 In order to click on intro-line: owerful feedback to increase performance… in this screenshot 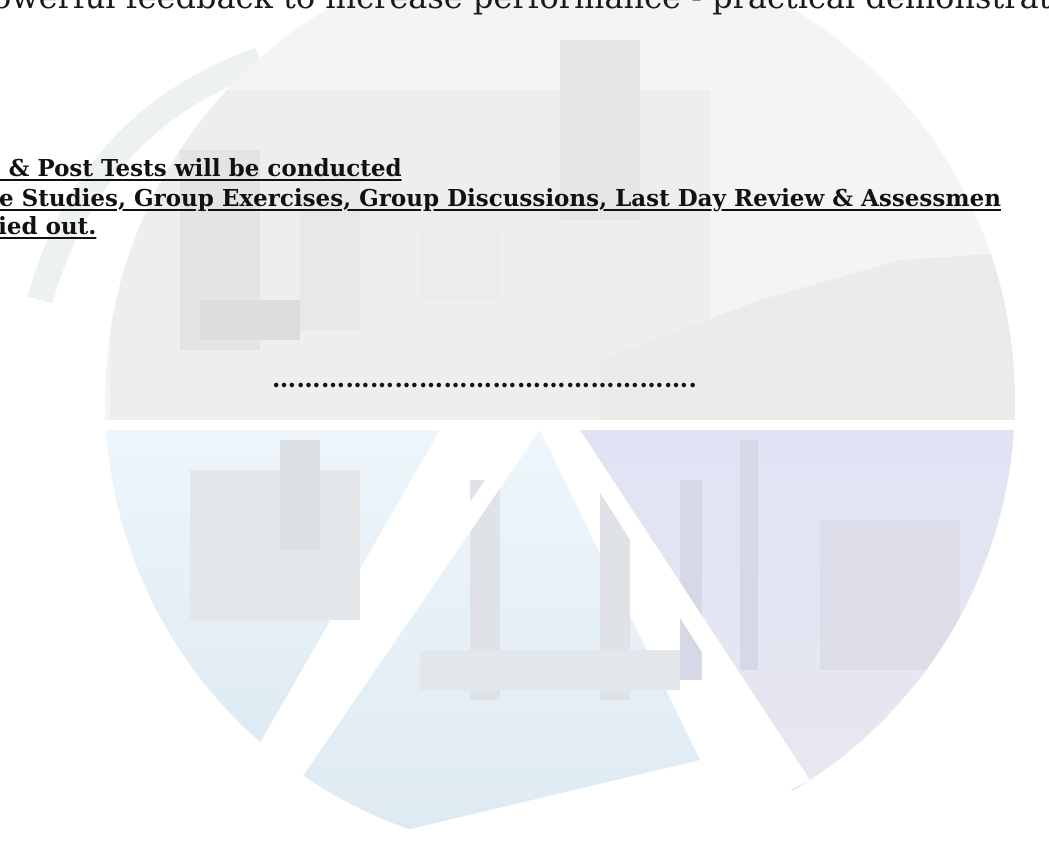, I will do `click(524, 8)`.